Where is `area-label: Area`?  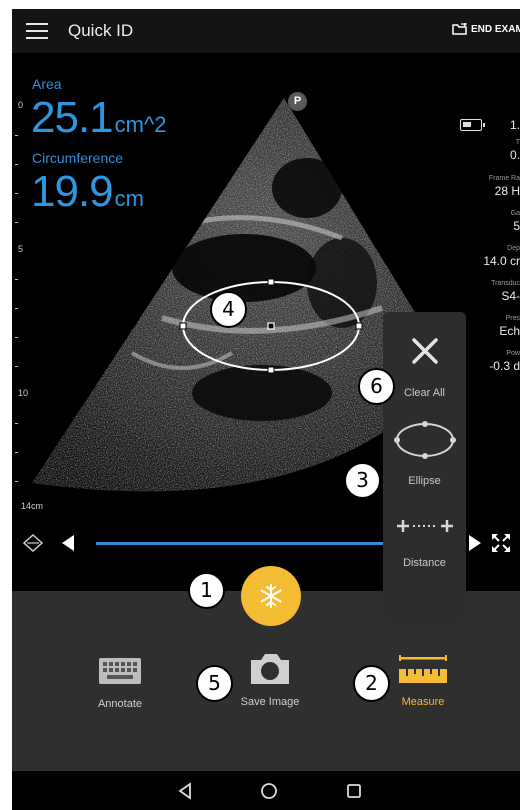 area-label: Area is located at coordinates (47, 84).